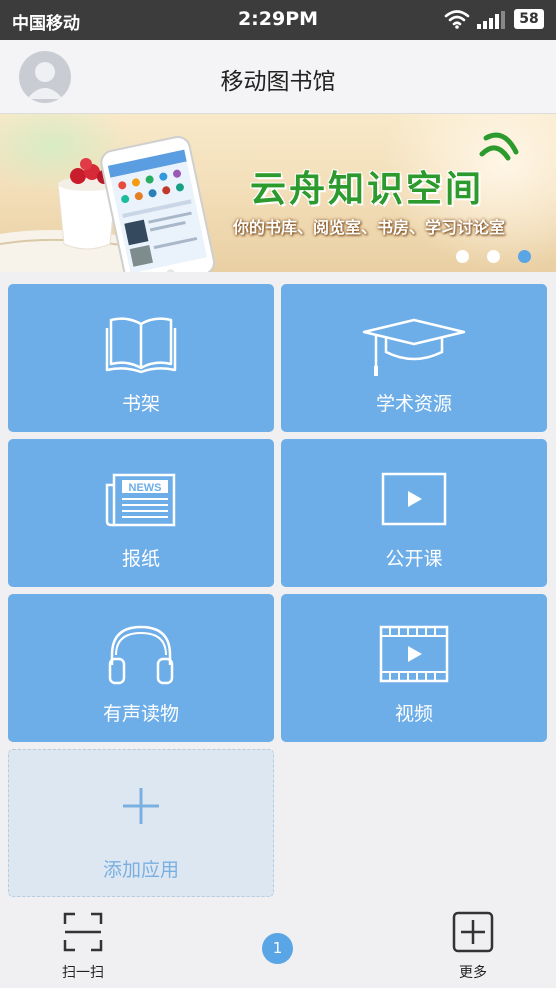 The width and height of the screenshot is (556, 988). Describe the element at coordinates (414, 499) in the screenshot. I see `play-icon` at that location.